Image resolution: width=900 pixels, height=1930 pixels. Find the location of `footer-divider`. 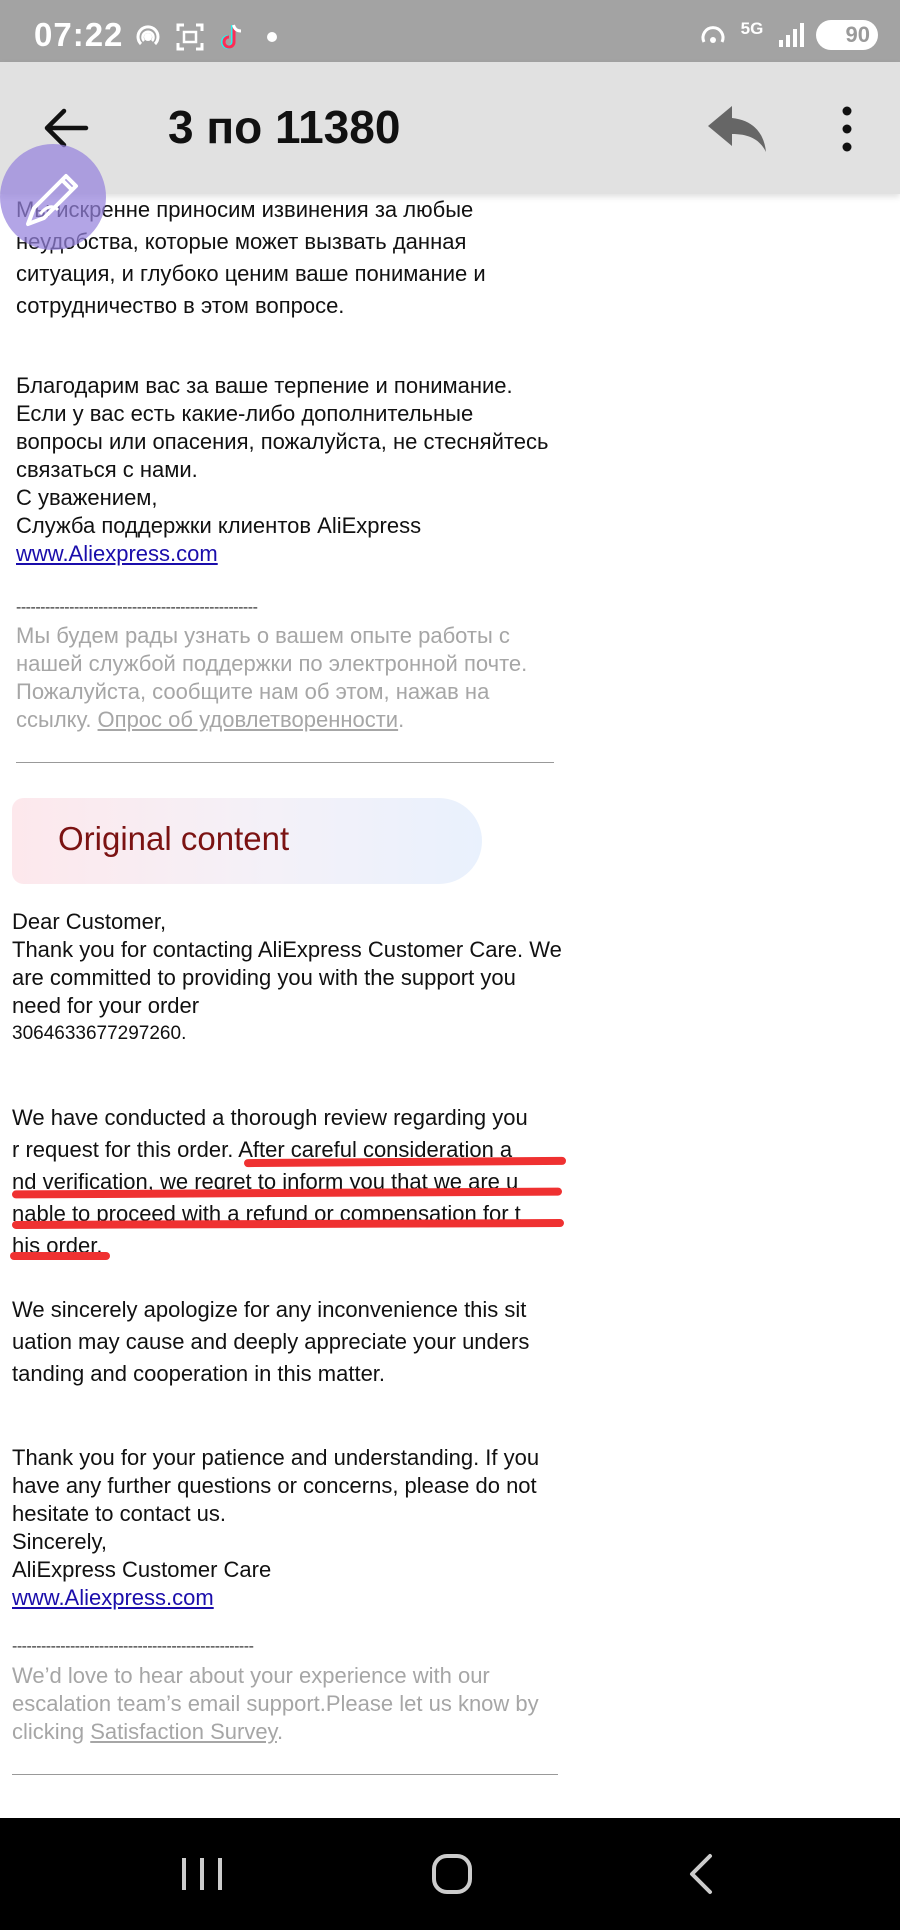

footer-divider is located at coordinates (285, 1774).